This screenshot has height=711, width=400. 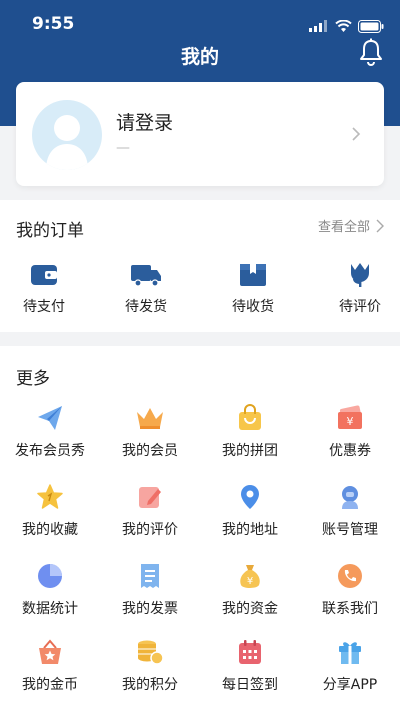 I want to click on money-bag-icon: ¥, so click(x=250, y=576).